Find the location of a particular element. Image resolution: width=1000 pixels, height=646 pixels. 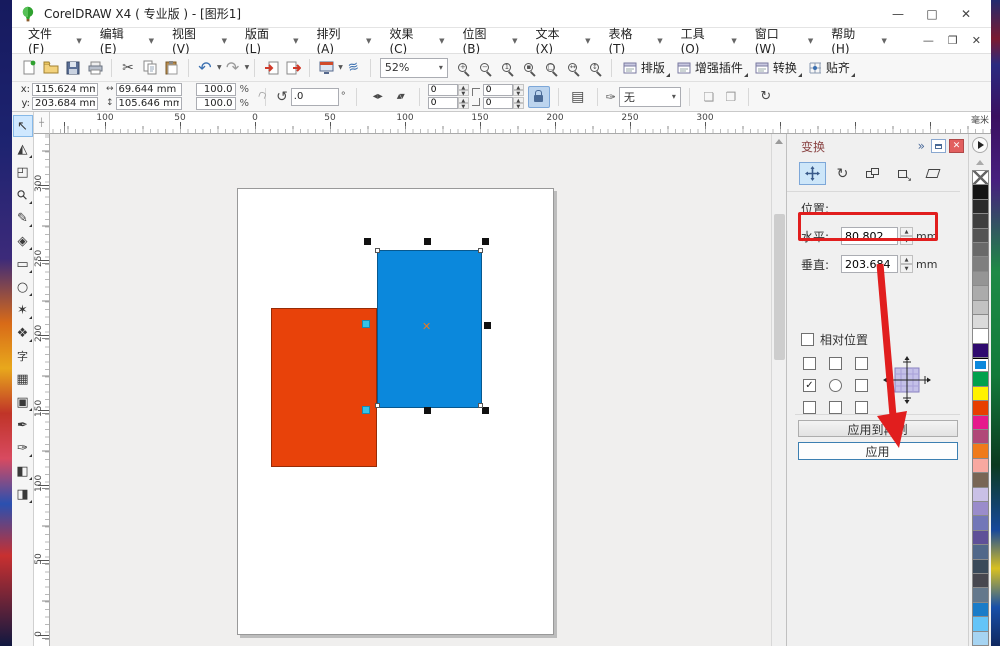

welcome-screen-icon: ≋ is located at coordinates (354, 68).